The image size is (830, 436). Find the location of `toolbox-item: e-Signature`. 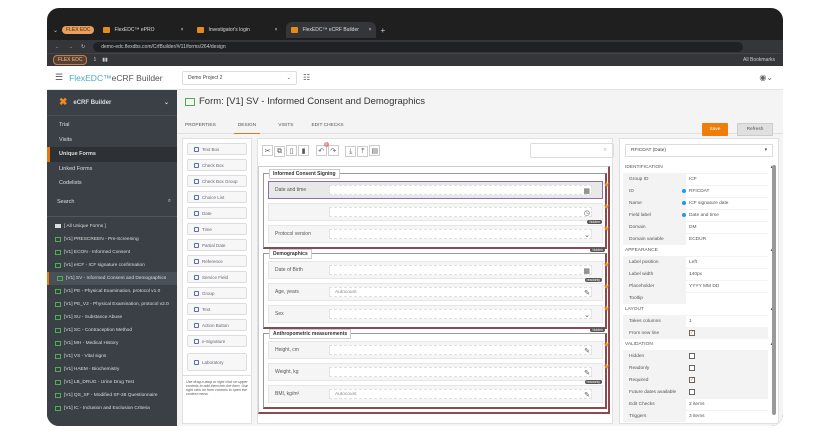

toolbox-item: e-Signature is located at coordinates (217, 341).